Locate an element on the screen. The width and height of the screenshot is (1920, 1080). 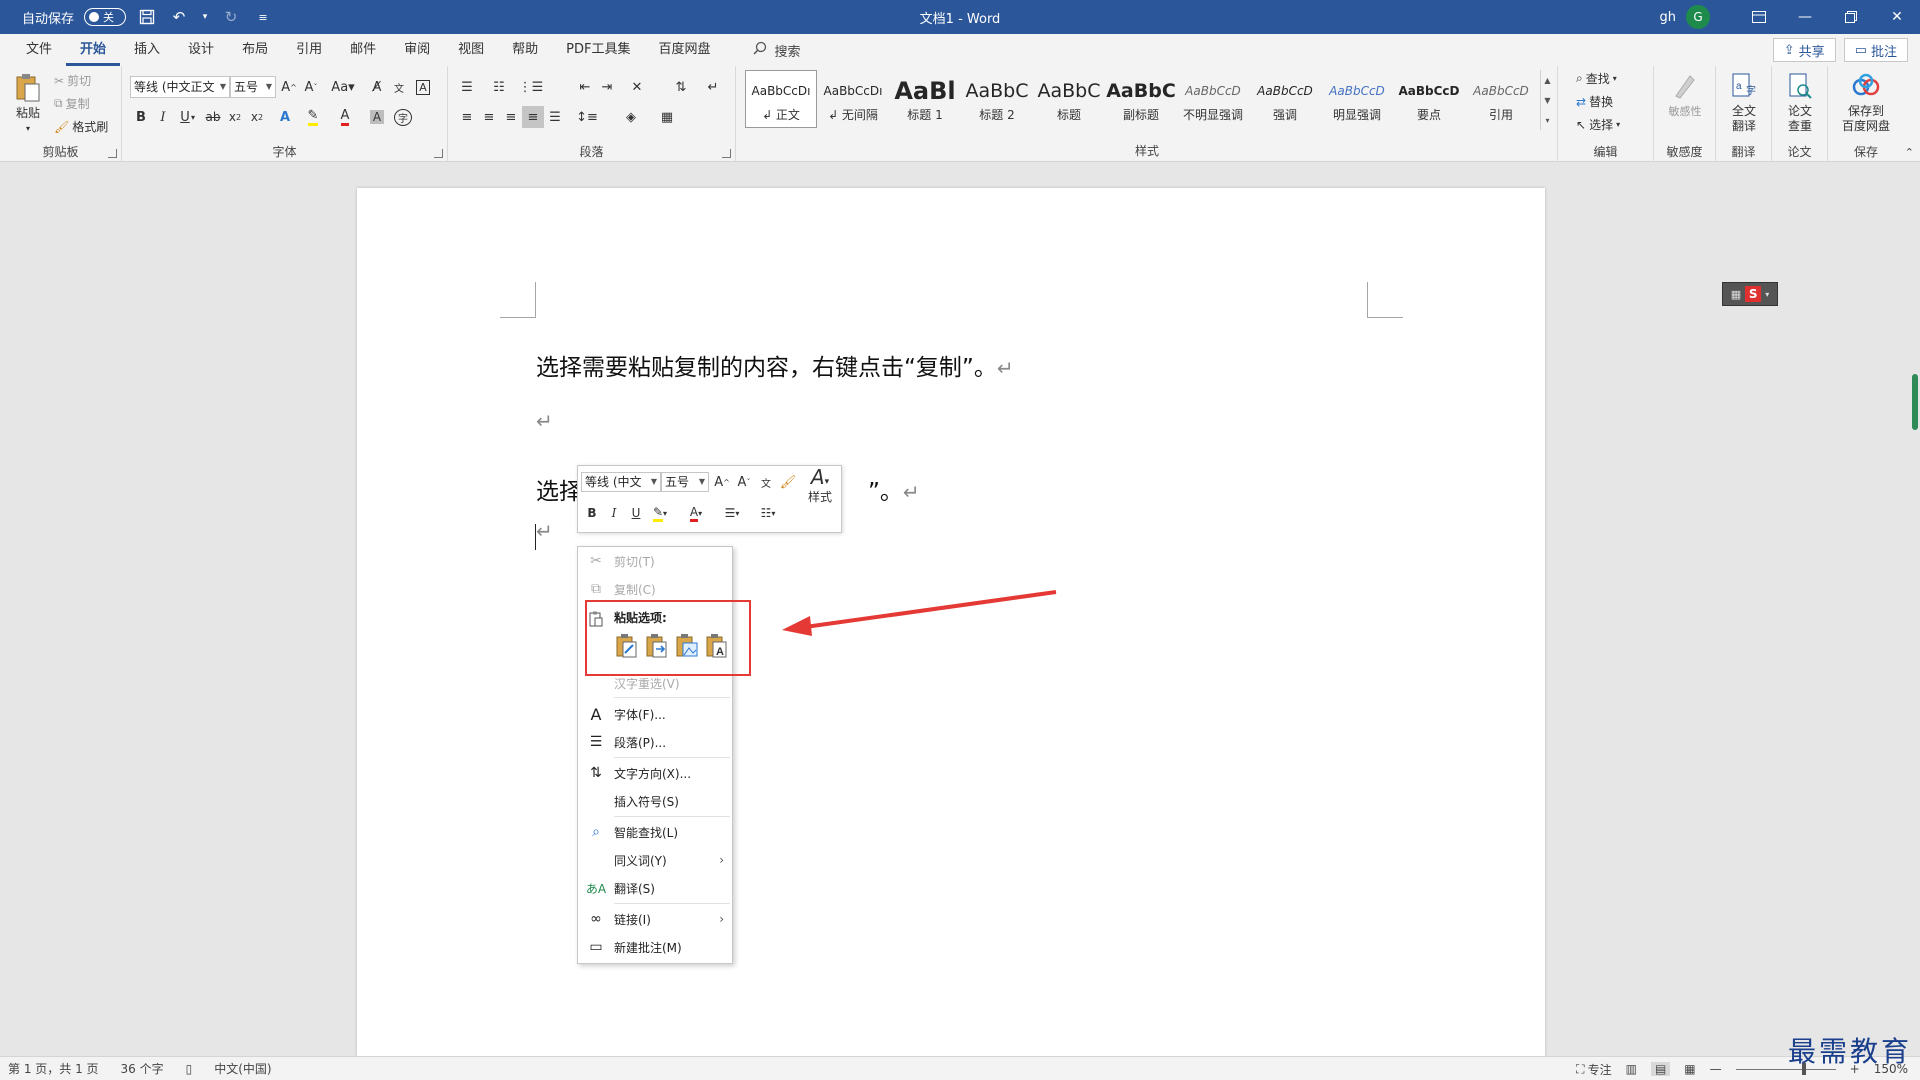
paintbrush-icon: 🖌 is located at coordinates (788, 482).